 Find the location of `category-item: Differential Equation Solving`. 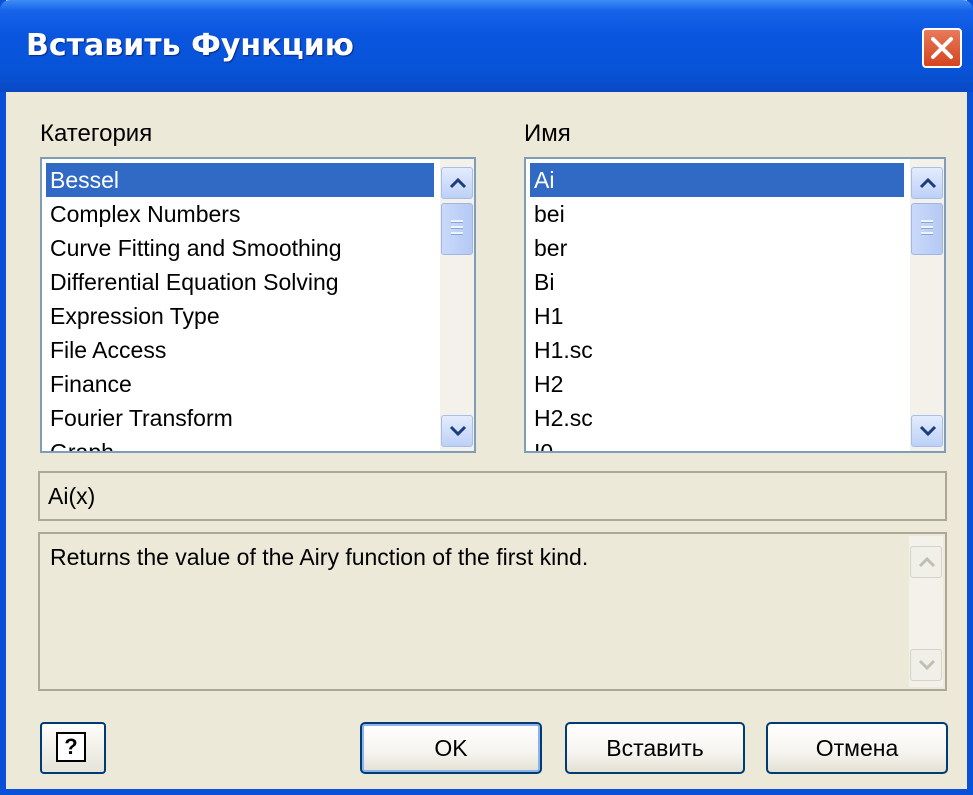

category-item: Differential Equation Solving is located at coordinates (240, 282).